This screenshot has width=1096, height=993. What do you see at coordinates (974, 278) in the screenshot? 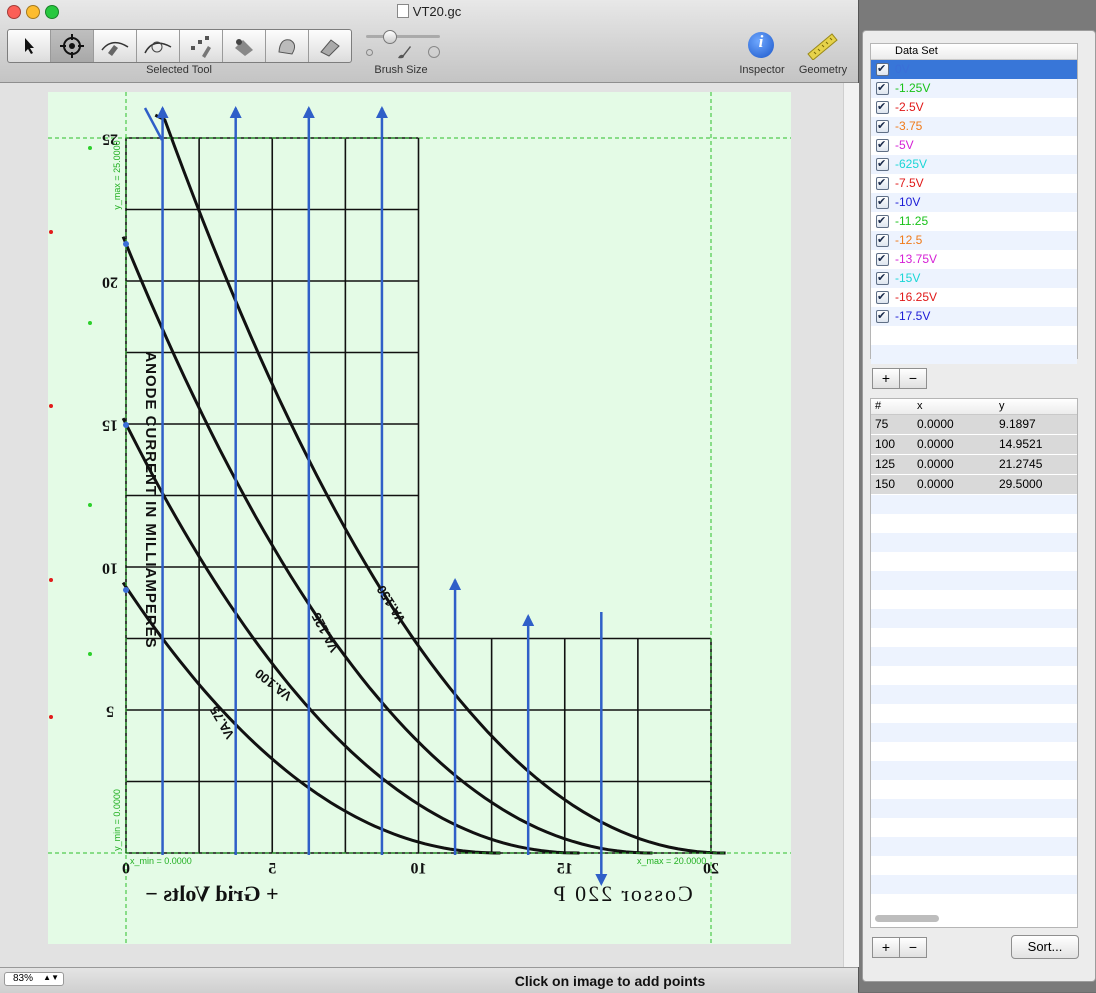
I see `dataset-row: -15V` at bounding box center [974, 278].